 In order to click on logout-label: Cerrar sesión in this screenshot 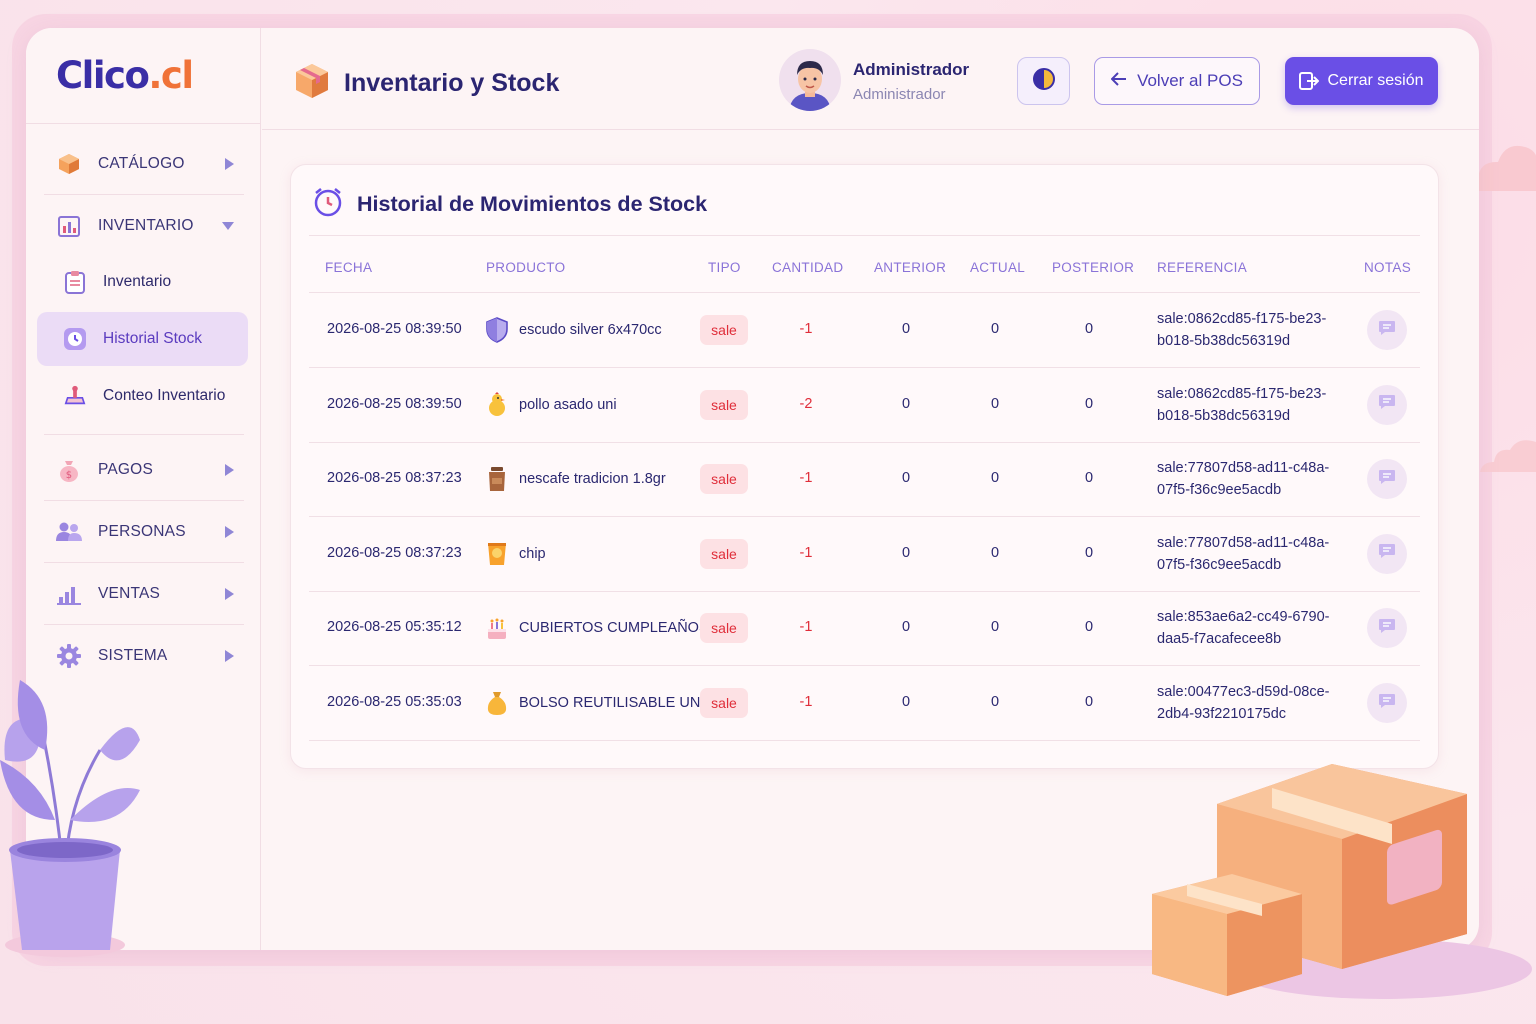, I will do `click(1375, 80)`.